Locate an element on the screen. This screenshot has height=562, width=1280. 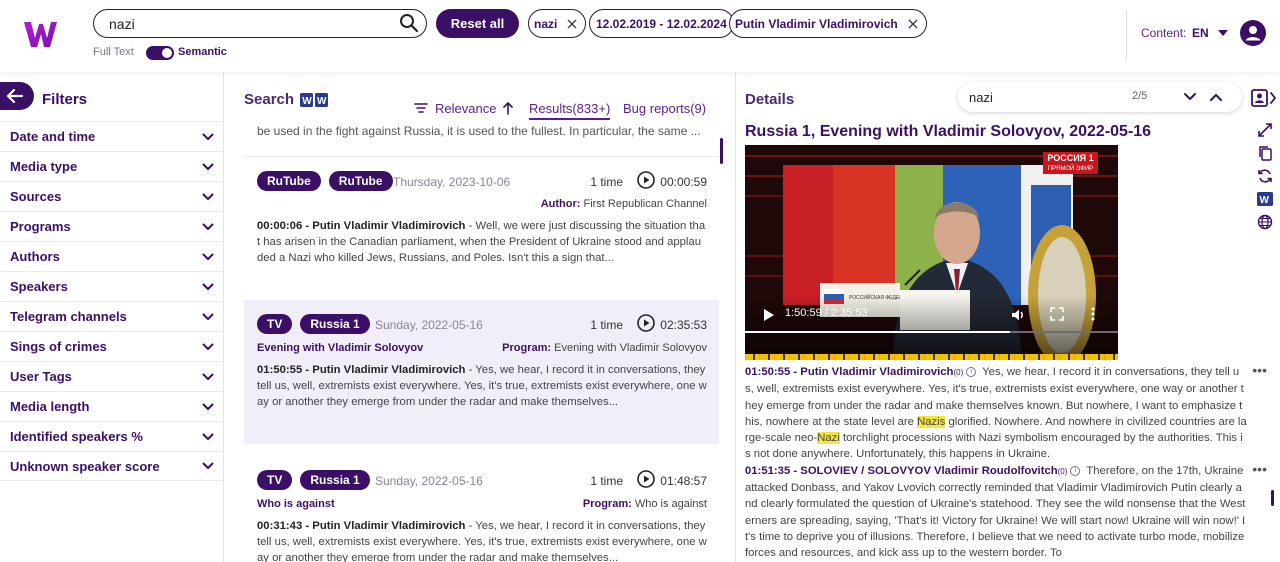
collapse-filters-button is located at coordinates (17, 96).